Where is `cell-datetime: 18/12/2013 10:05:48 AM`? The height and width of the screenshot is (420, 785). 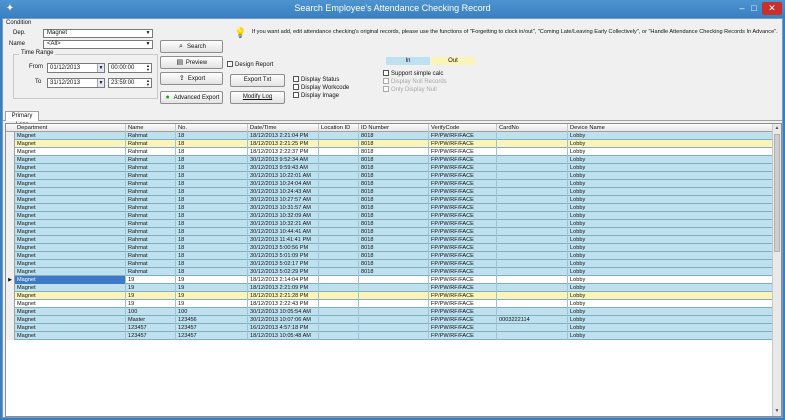
cell-datetime: 18/12/2013 10:05:48 AM is located at coordinates (283, 336).